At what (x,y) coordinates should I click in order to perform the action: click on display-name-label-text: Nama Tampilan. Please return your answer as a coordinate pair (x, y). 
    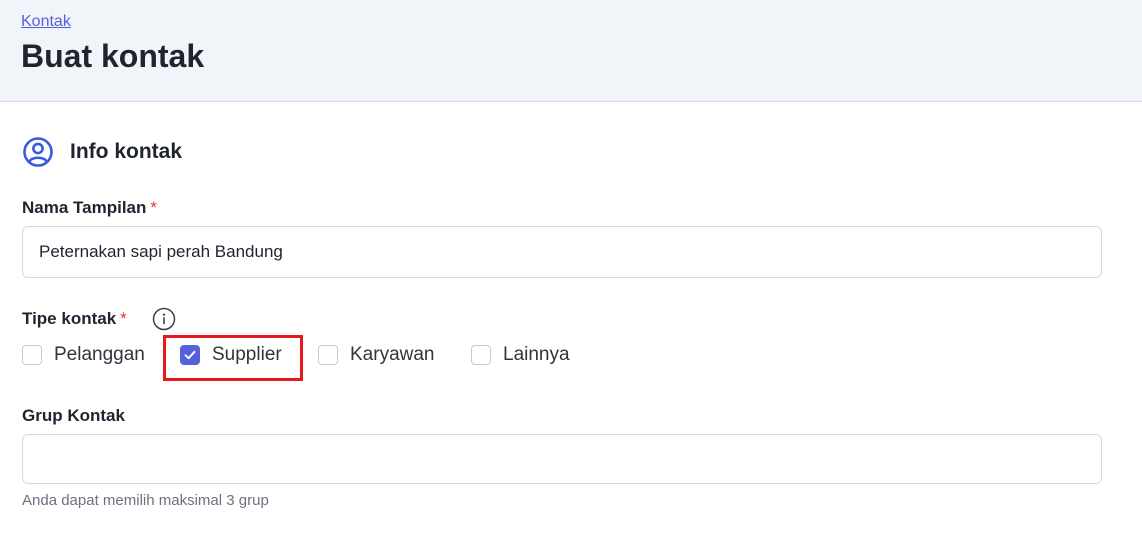
    Looking at the image, I should click on (84, 207).